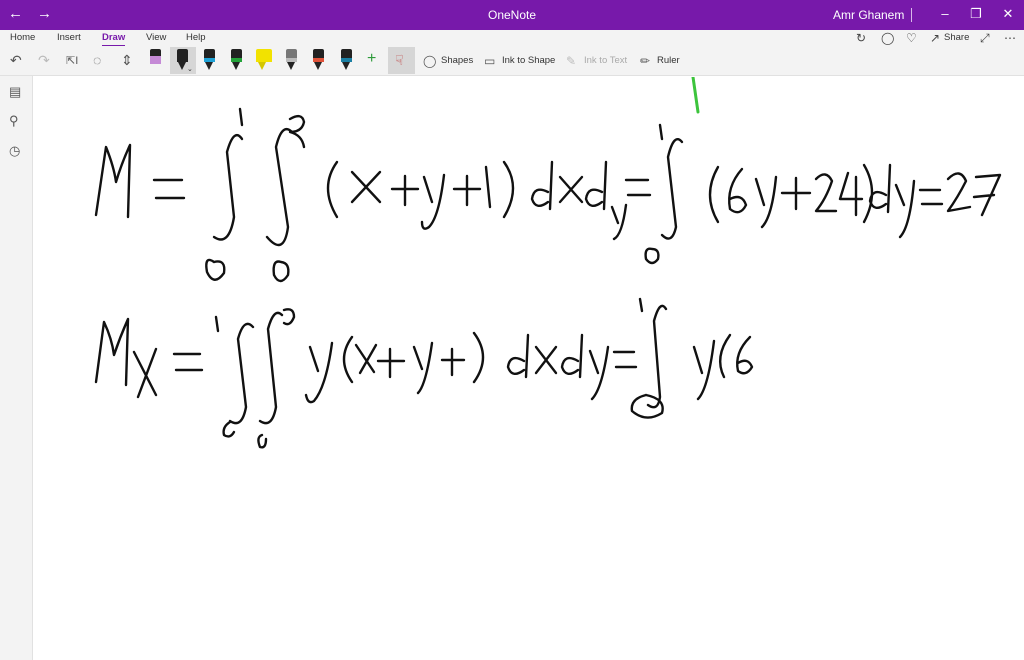 The image size is (1024, 660). What do you see at coordinates (236, 60) in the screenshot?
I see `pen-green` at bounding box center [236, 60].